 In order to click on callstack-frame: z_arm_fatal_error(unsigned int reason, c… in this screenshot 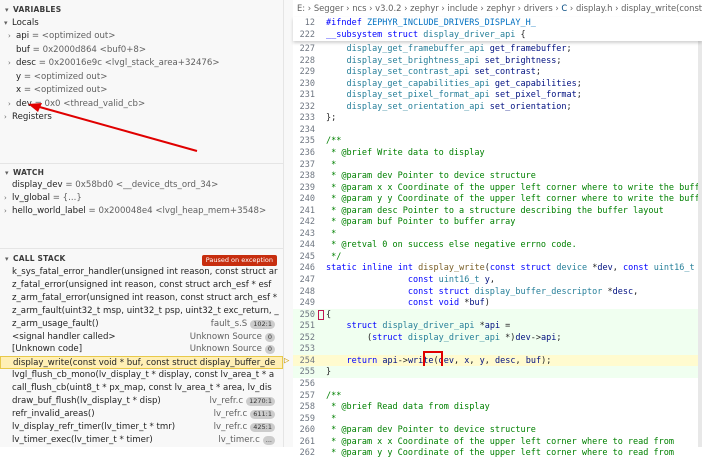, I will do `click(141, 298)`.